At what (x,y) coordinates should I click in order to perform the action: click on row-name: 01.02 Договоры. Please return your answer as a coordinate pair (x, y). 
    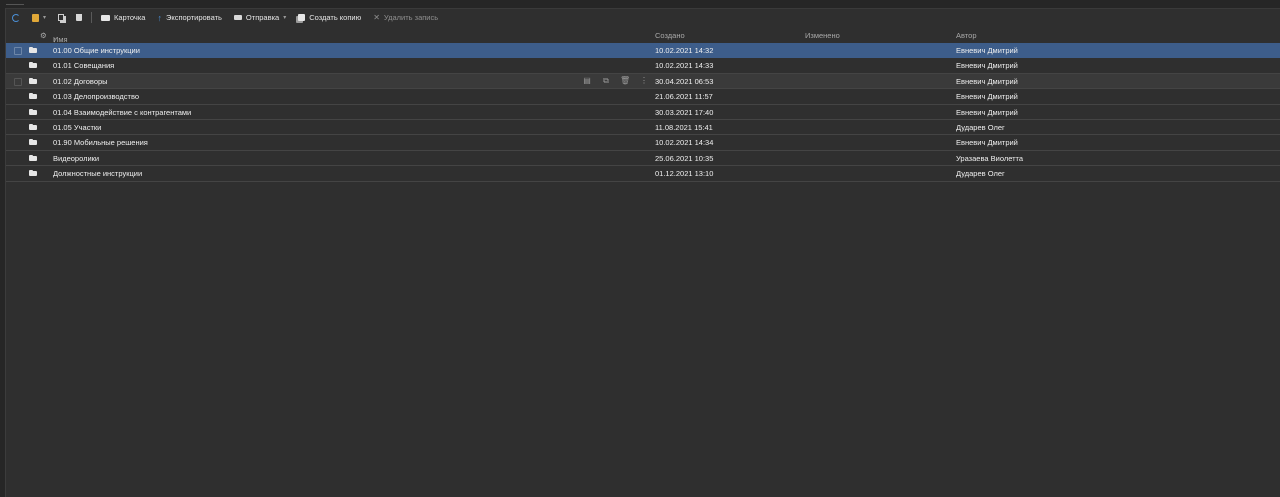
    Looking at the image, I should click on (80, 81).